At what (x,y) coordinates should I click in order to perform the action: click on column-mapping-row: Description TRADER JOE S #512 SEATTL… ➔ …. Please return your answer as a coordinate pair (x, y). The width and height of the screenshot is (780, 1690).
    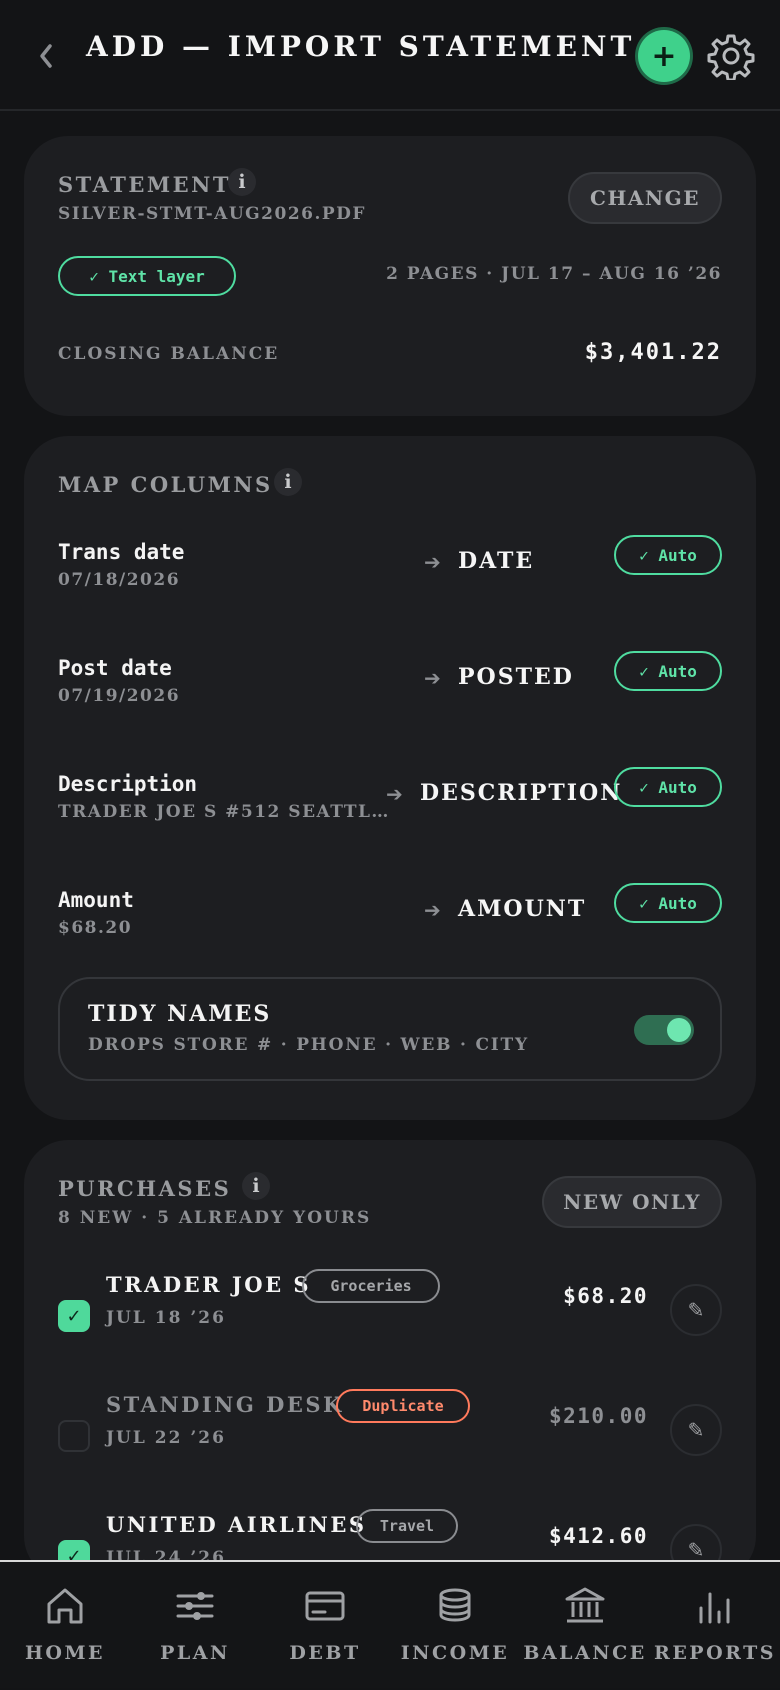
    Looking at the image, I should click on (390, 804).